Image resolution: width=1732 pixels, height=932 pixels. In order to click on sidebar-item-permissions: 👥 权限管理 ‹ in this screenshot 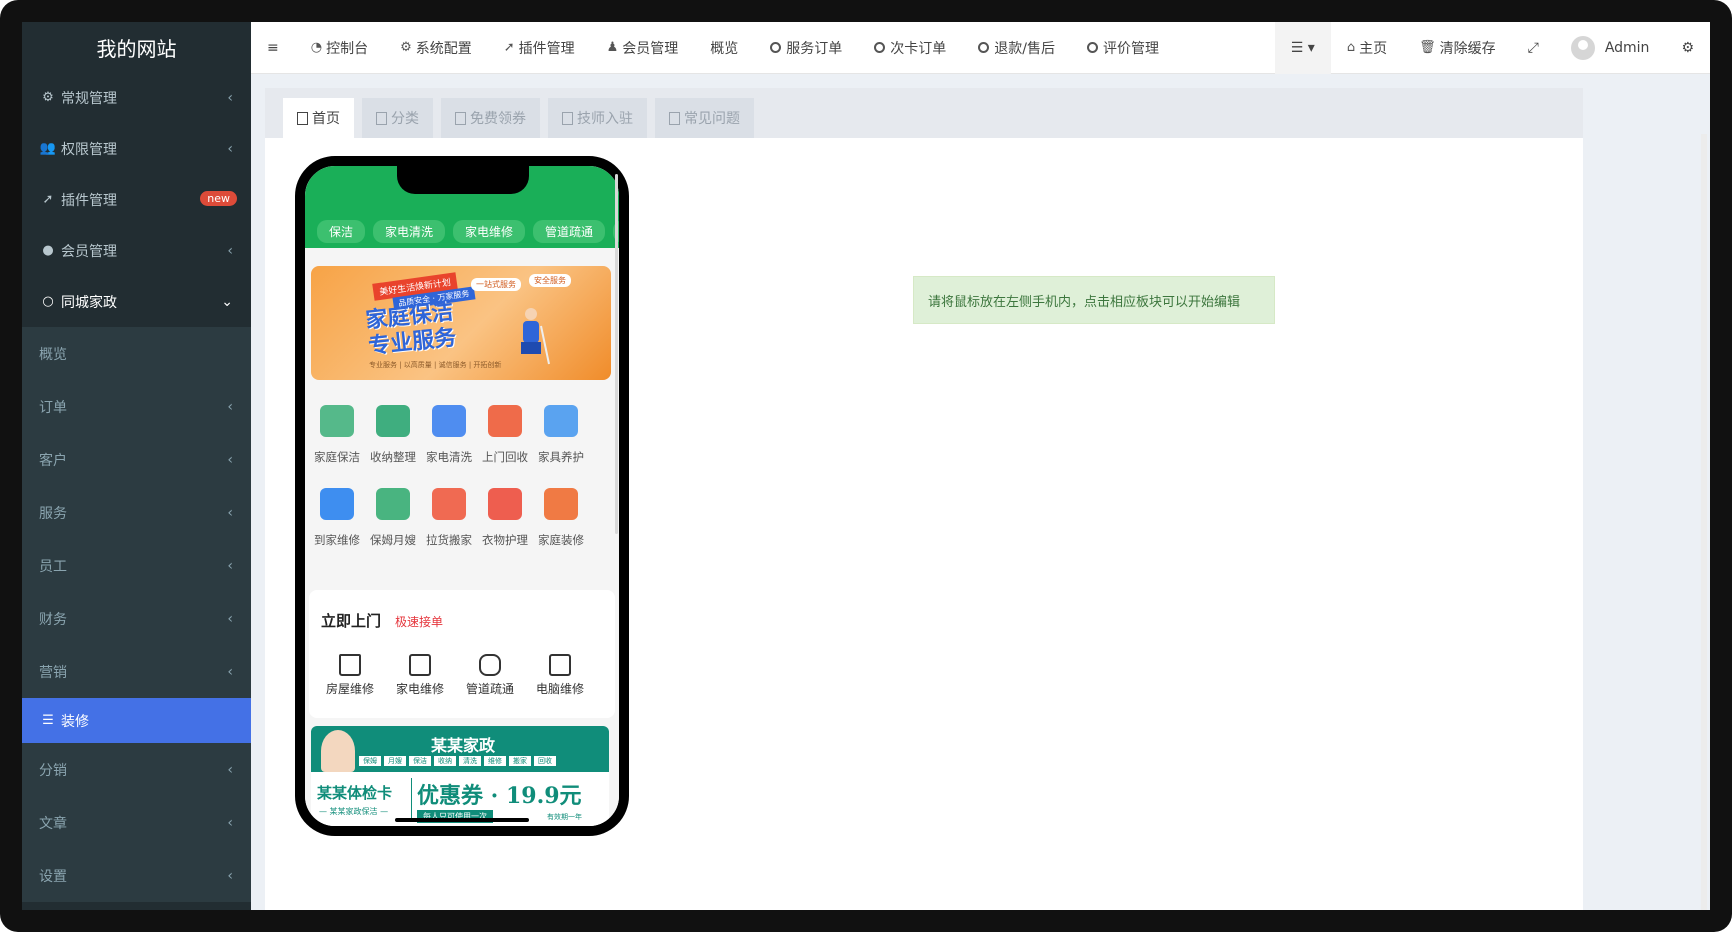, I will do `click(136, 148)`.